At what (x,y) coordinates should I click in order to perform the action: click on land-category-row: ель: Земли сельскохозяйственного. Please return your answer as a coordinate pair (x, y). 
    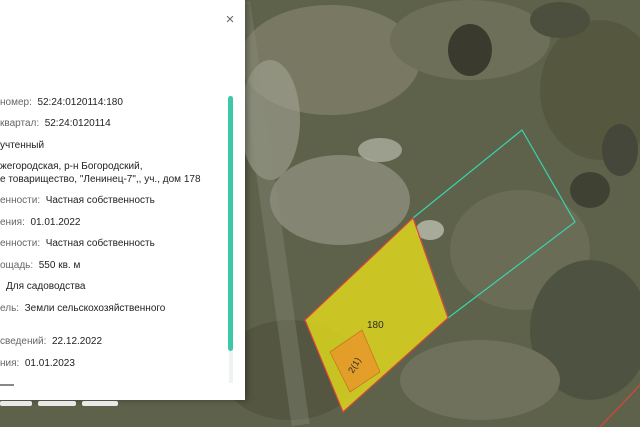
    Looking at the image, I should click on (82, 308).